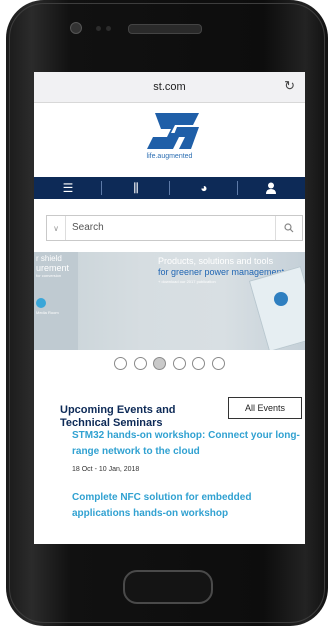 The image size is (333, 628). Describe the element at coordinates (169, 156) in the screenshot. I see `tagline: life.augmented` at that location.